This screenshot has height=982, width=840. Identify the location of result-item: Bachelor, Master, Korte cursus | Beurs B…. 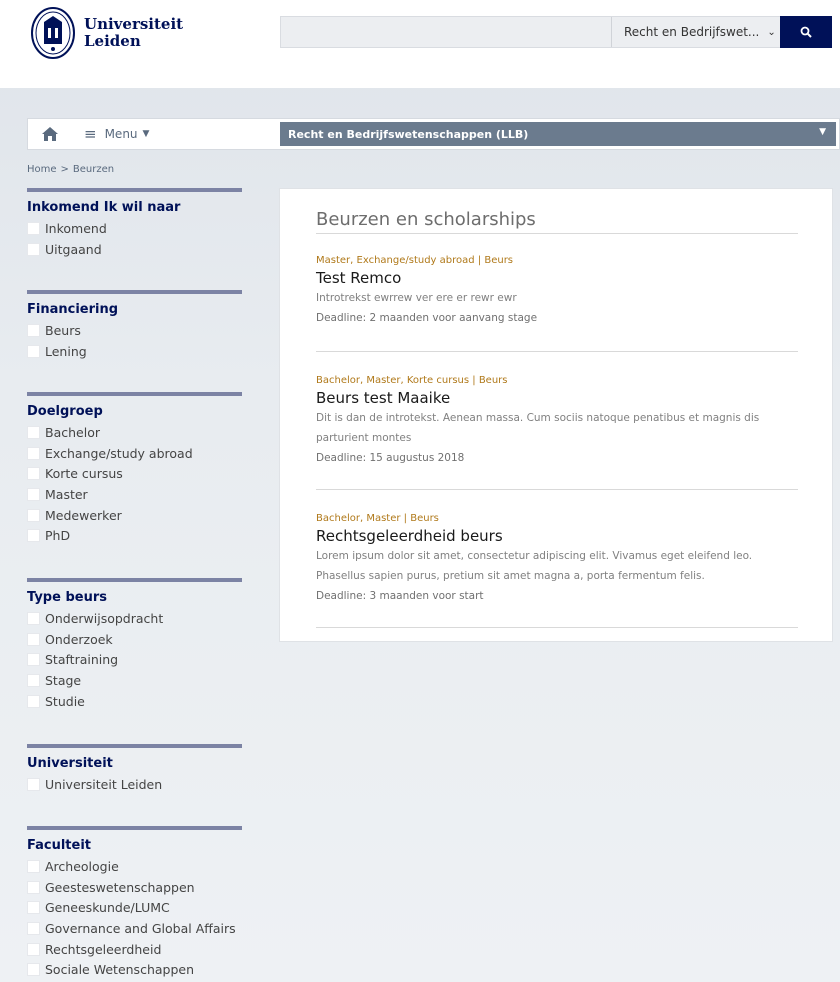
(557, 421).